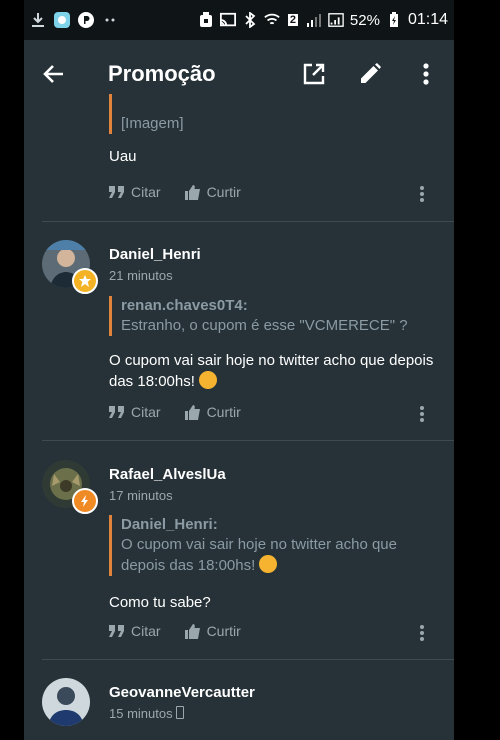 This screenshot has width=500, height=740. I want to click on more-notifications-icon, so click(110, 20).